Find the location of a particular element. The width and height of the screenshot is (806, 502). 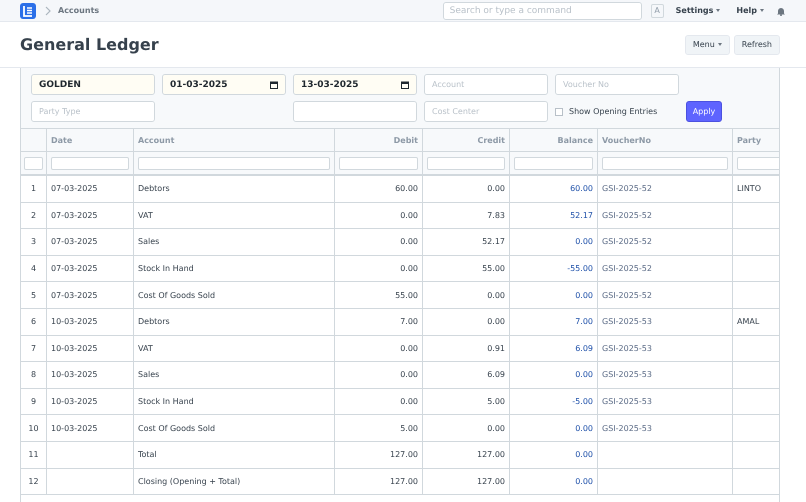

column-header: Account is located at coordinates (234, 140).